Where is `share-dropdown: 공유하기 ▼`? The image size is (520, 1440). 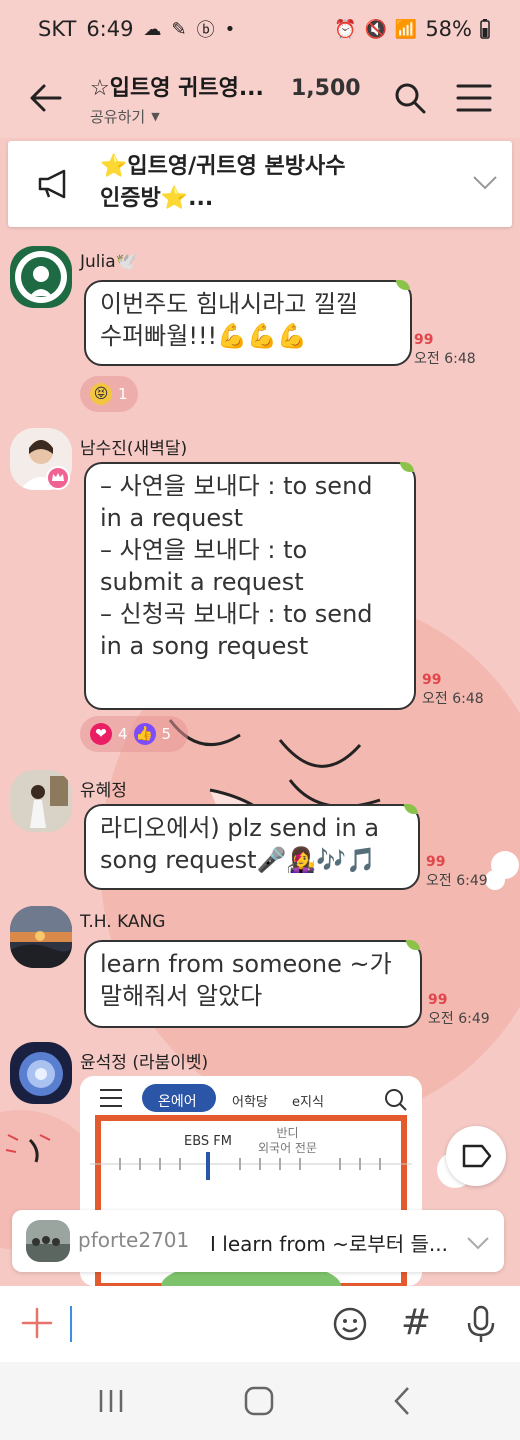
share-dropdown: 공유하기 ▼ is located at coordinates (225, 116).